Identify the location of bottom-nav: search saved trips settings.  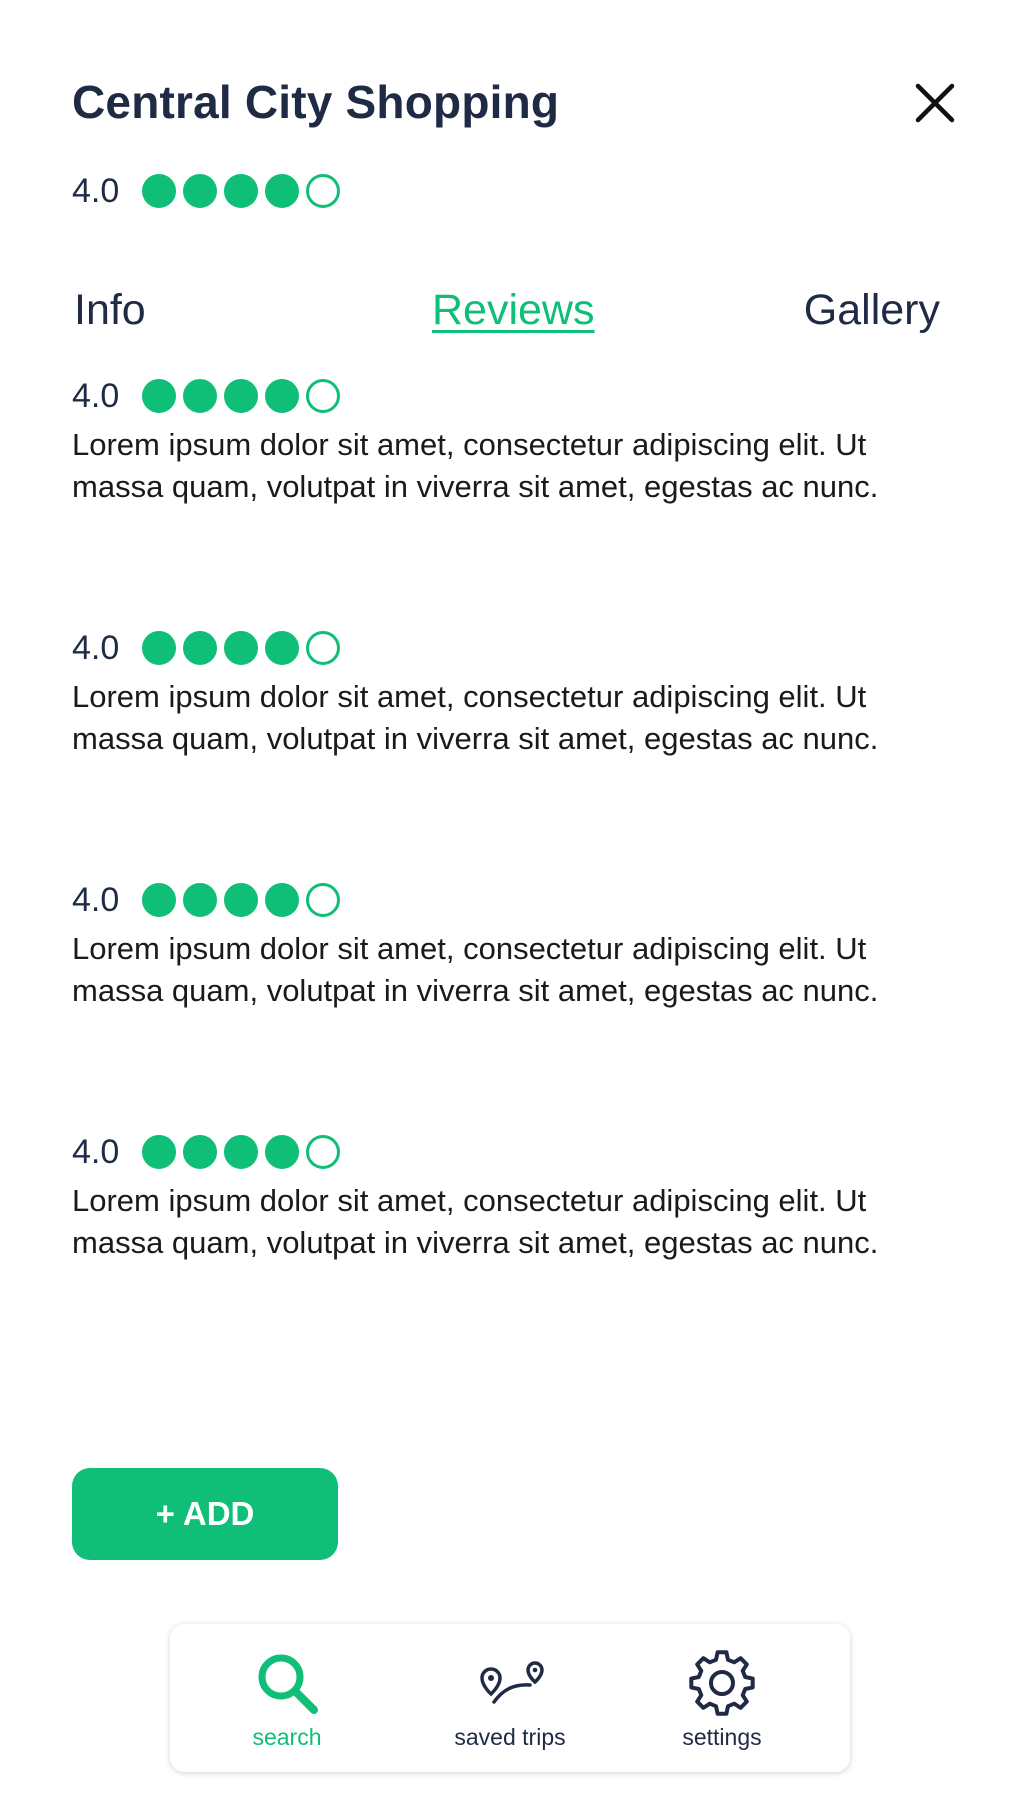
(510, 1698).